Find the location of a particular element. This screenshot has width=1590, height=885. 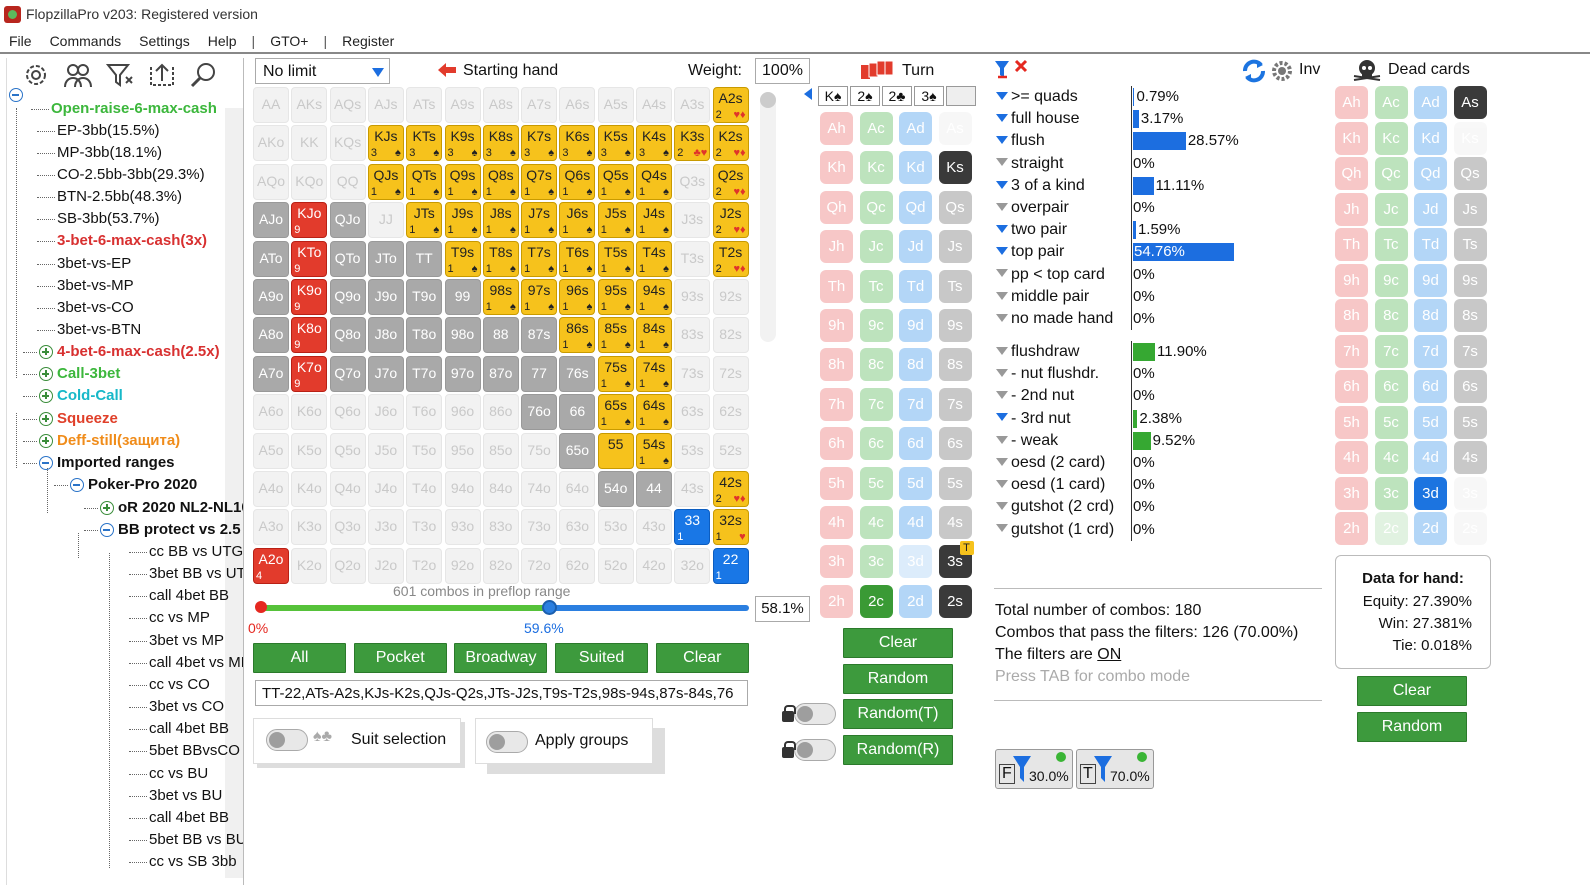

tree-node: BB protect vs 2.5 is located at coordinates (170, 530).